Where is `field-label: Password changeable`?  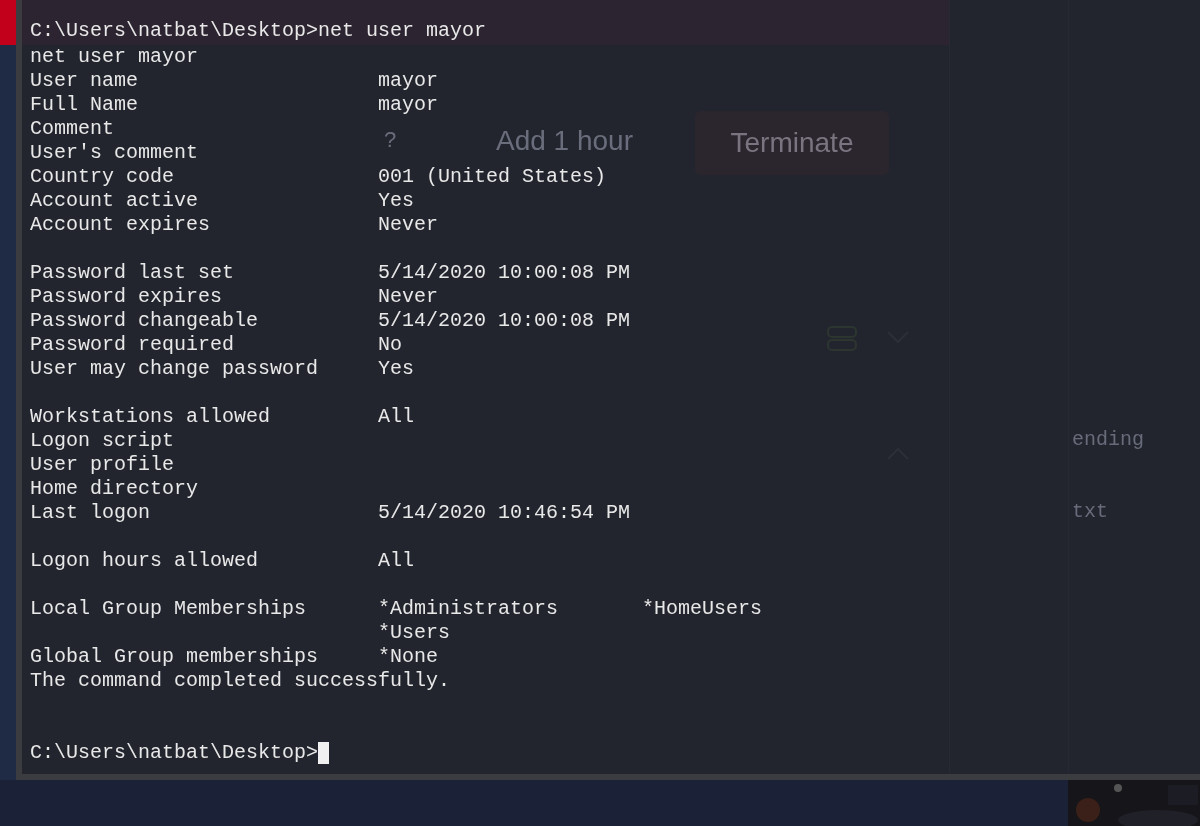 field-label: Password changeable is located at coordinates (145, 321).